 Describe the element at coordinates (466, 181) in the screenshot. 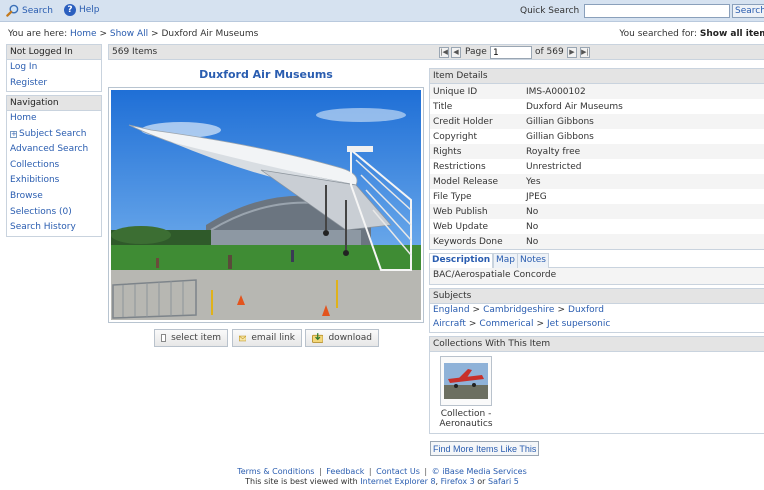

I see `detail-key: Model Release` at that location.